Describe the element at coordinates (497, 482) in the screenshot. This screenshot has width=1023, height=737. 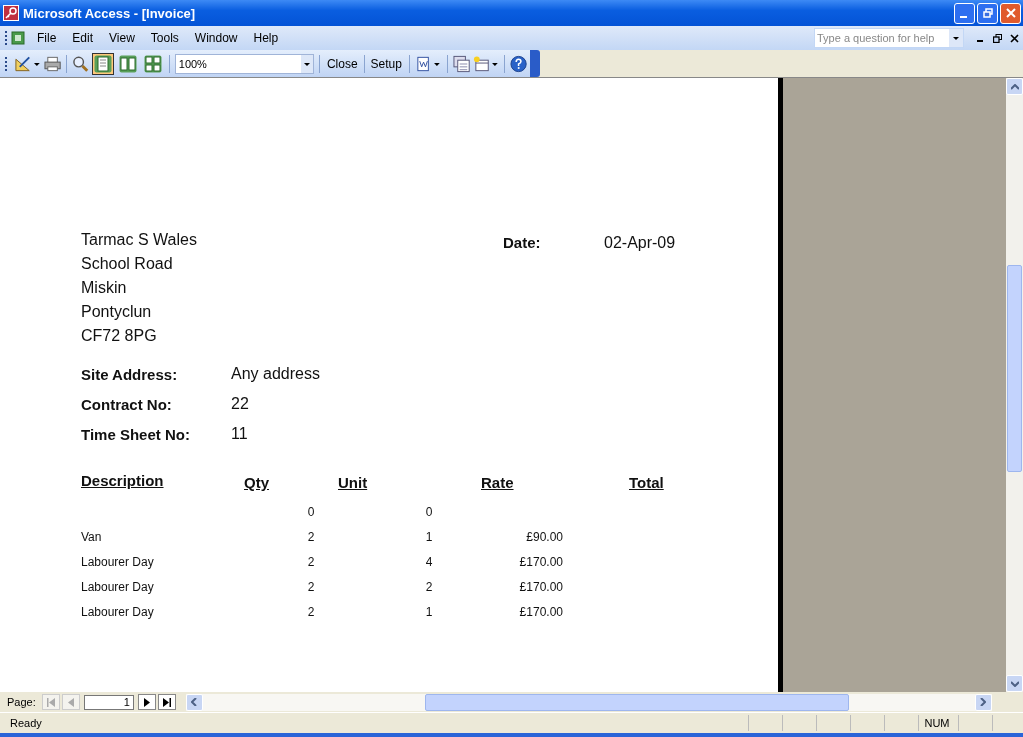
I see `column-heading: Rate` at that location.